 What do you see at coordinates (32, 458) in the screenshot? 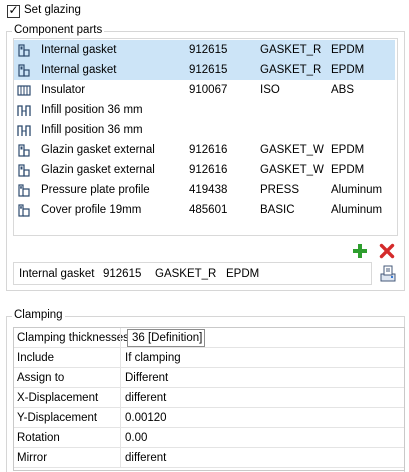
I see `property-name: Mirror` at bounding box center [32, 458].